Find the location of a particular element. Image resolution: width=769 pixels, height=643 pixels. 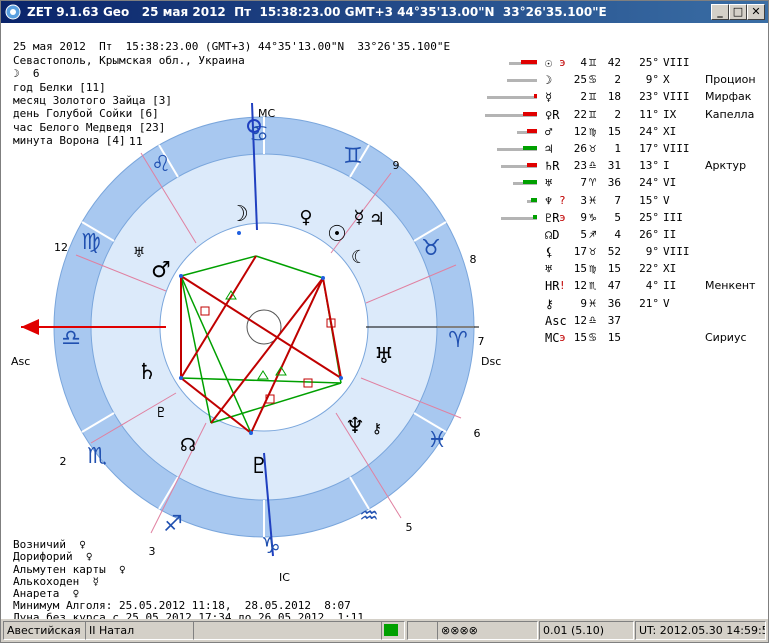

planet-degree: 25 is located at coordinates (580, 80).